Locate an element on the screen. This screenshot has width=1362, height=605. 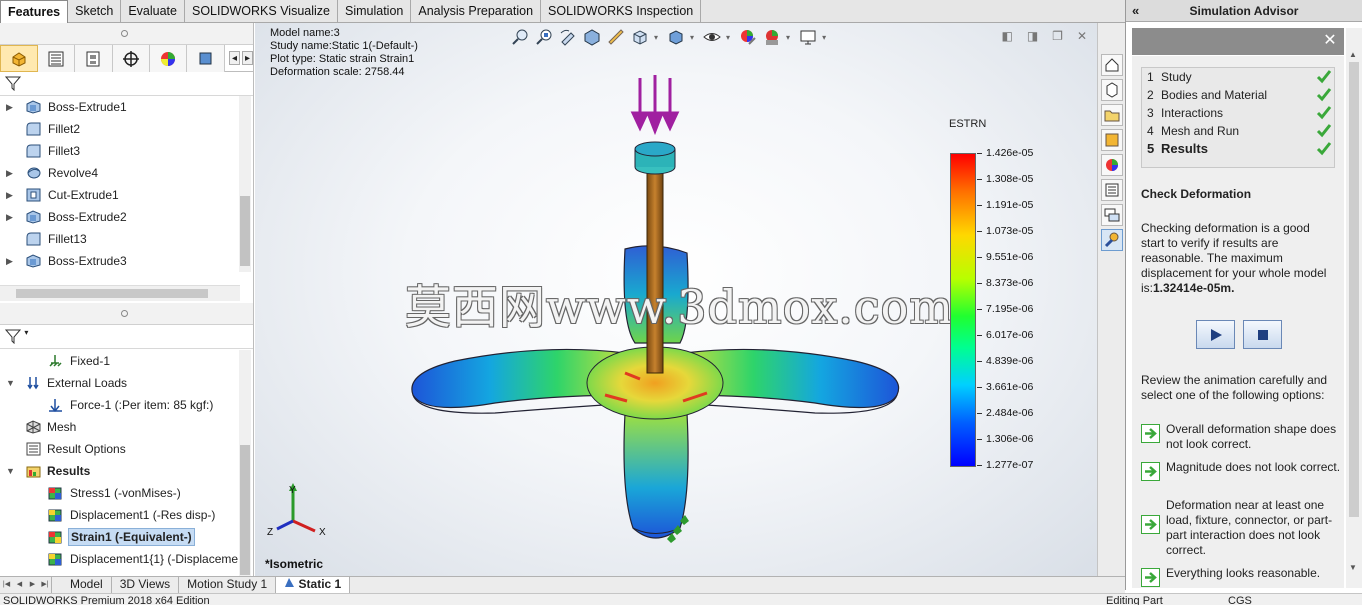
feature-tree-hscrollbar is located at coordinates (120, 293).